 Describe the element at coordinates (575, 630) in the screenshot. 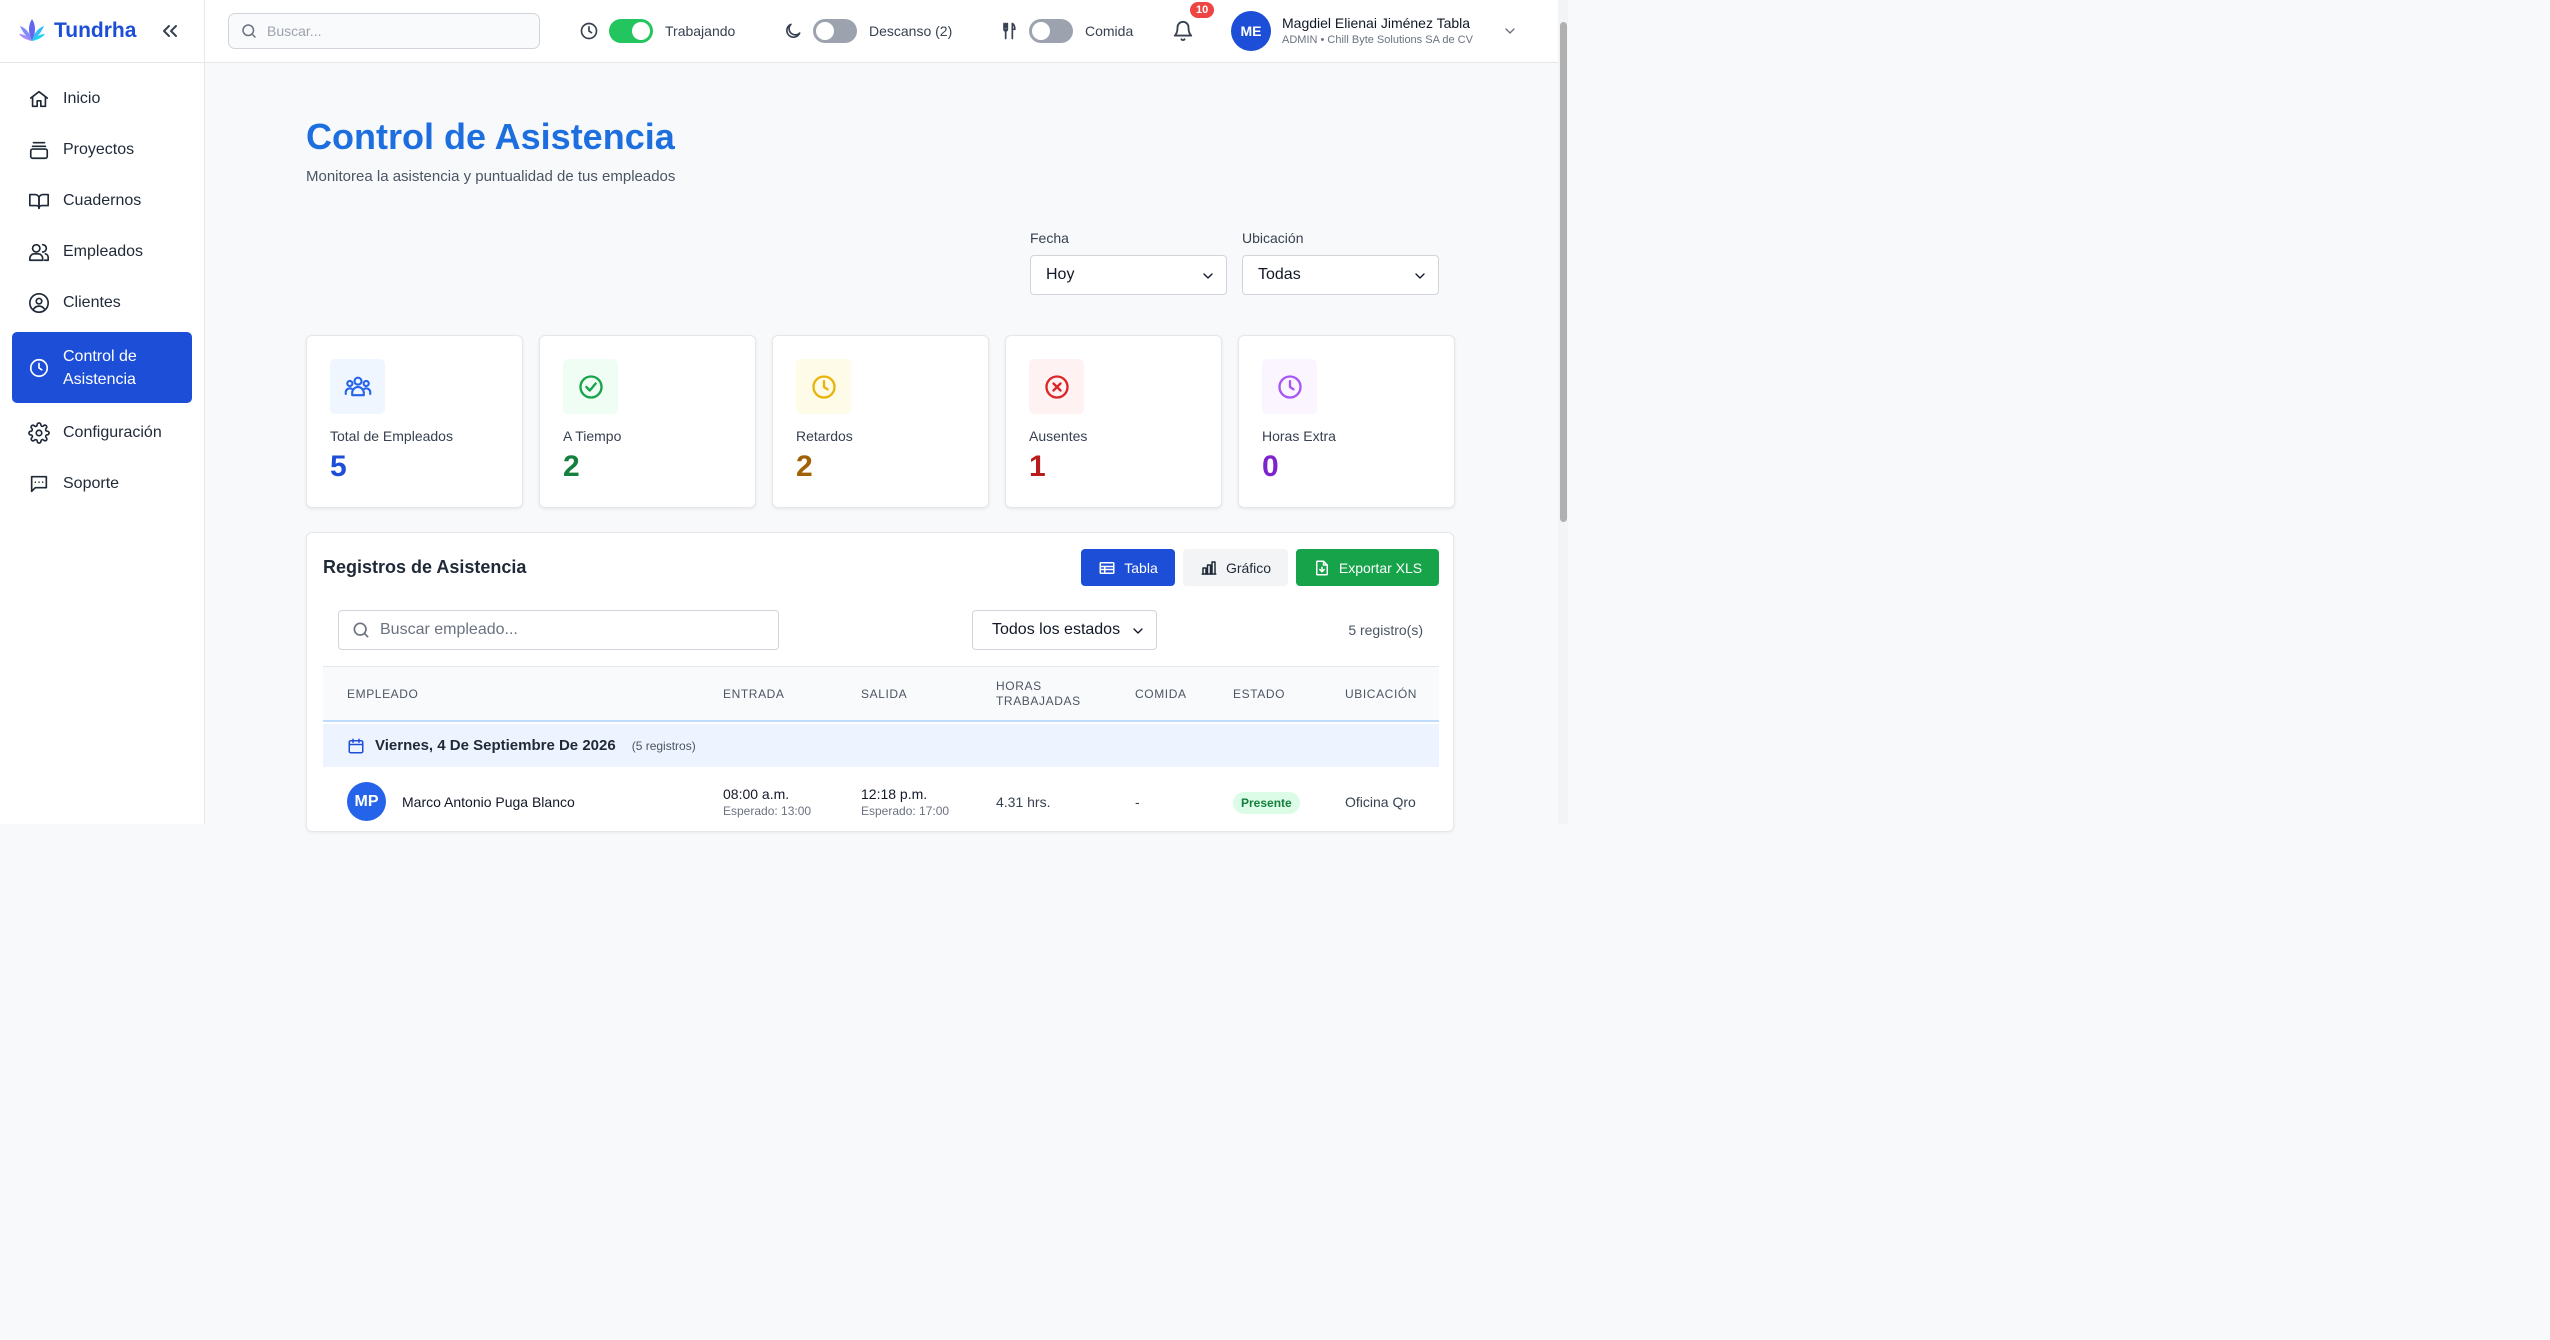

I see `employee-search-input` at that location.